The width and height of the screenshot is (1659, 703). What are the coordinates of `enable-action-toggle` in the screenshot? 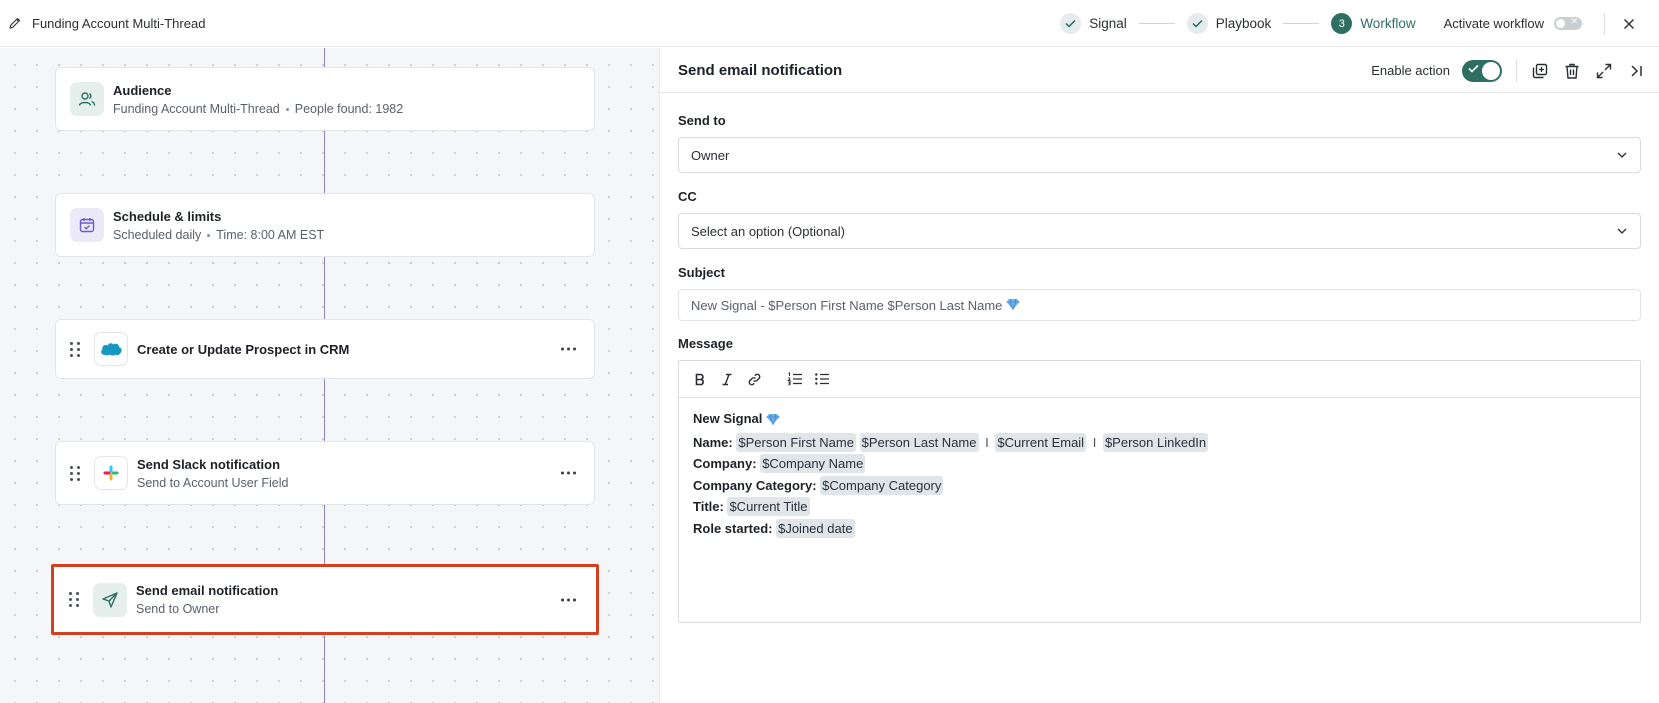 It's located at (1482, 70).